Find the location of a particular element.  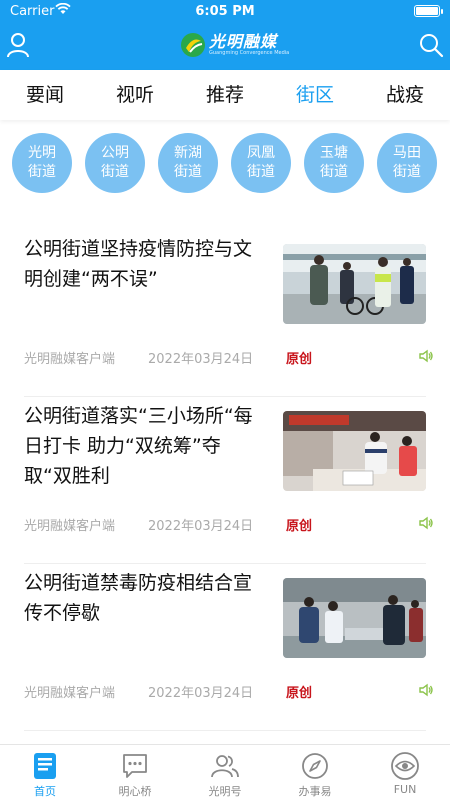

street-selector: 光明 街道 公明 街道 新湖 街道 凤凰 街道 玉塘 街道 马田 街道 is located at coordinates (225, 163).